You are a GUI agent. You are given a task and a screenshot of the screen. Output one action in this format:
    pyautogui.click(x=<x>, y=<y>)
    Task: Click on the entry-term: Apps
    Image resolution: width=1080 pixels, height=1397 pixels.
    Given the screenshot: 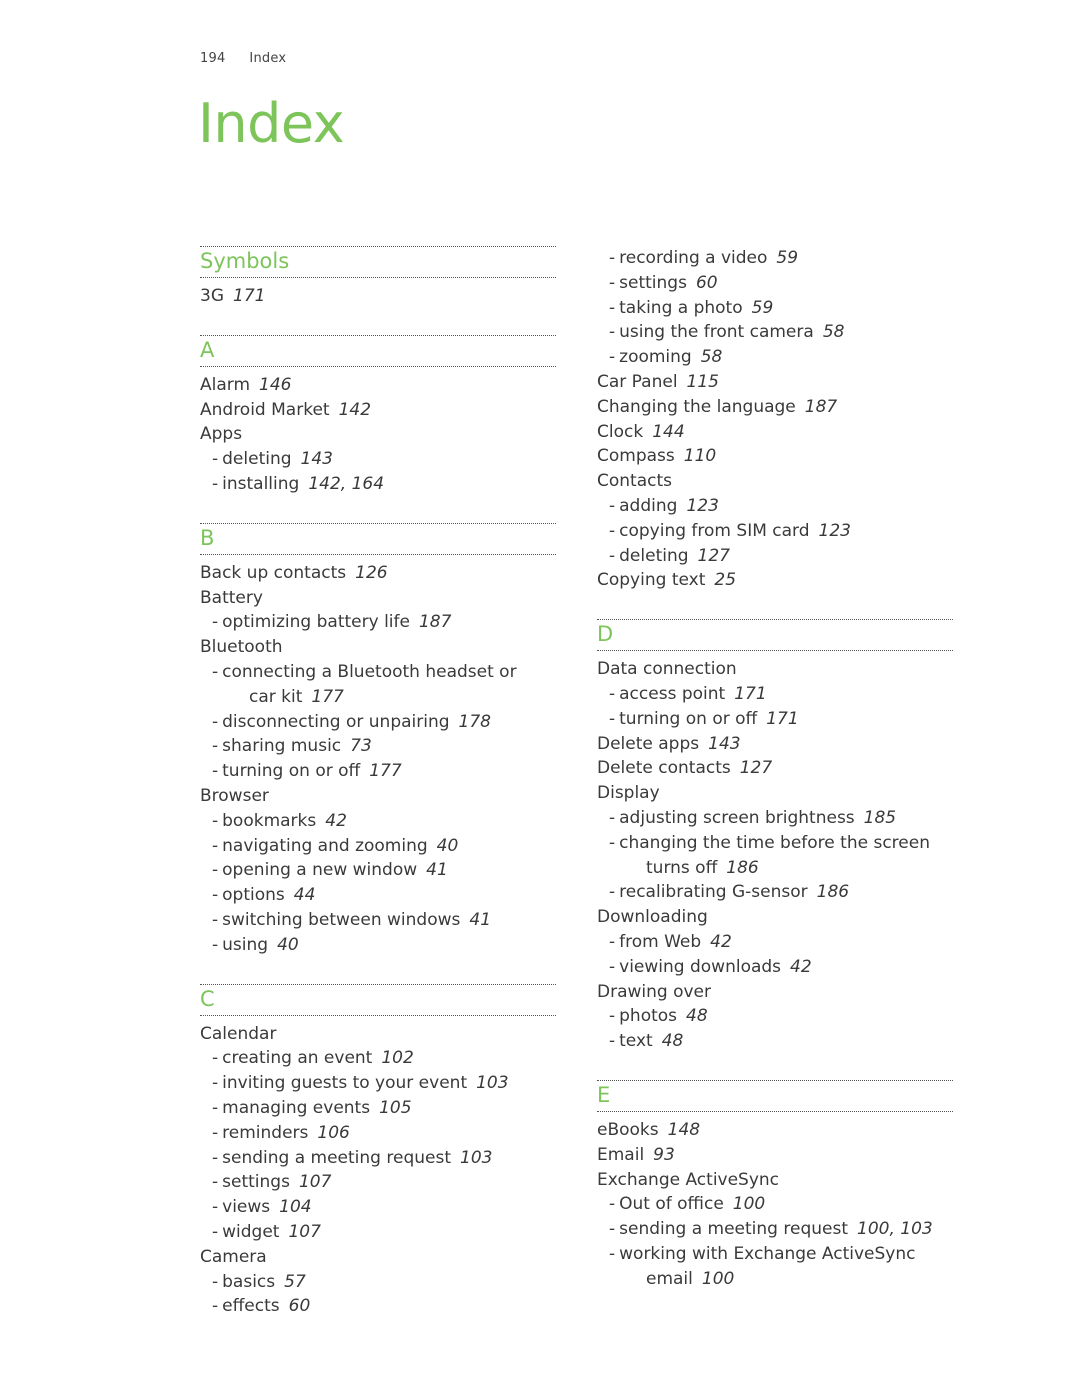 What is the action you would take?
    pyautogui.click(x=221, y=434)
    